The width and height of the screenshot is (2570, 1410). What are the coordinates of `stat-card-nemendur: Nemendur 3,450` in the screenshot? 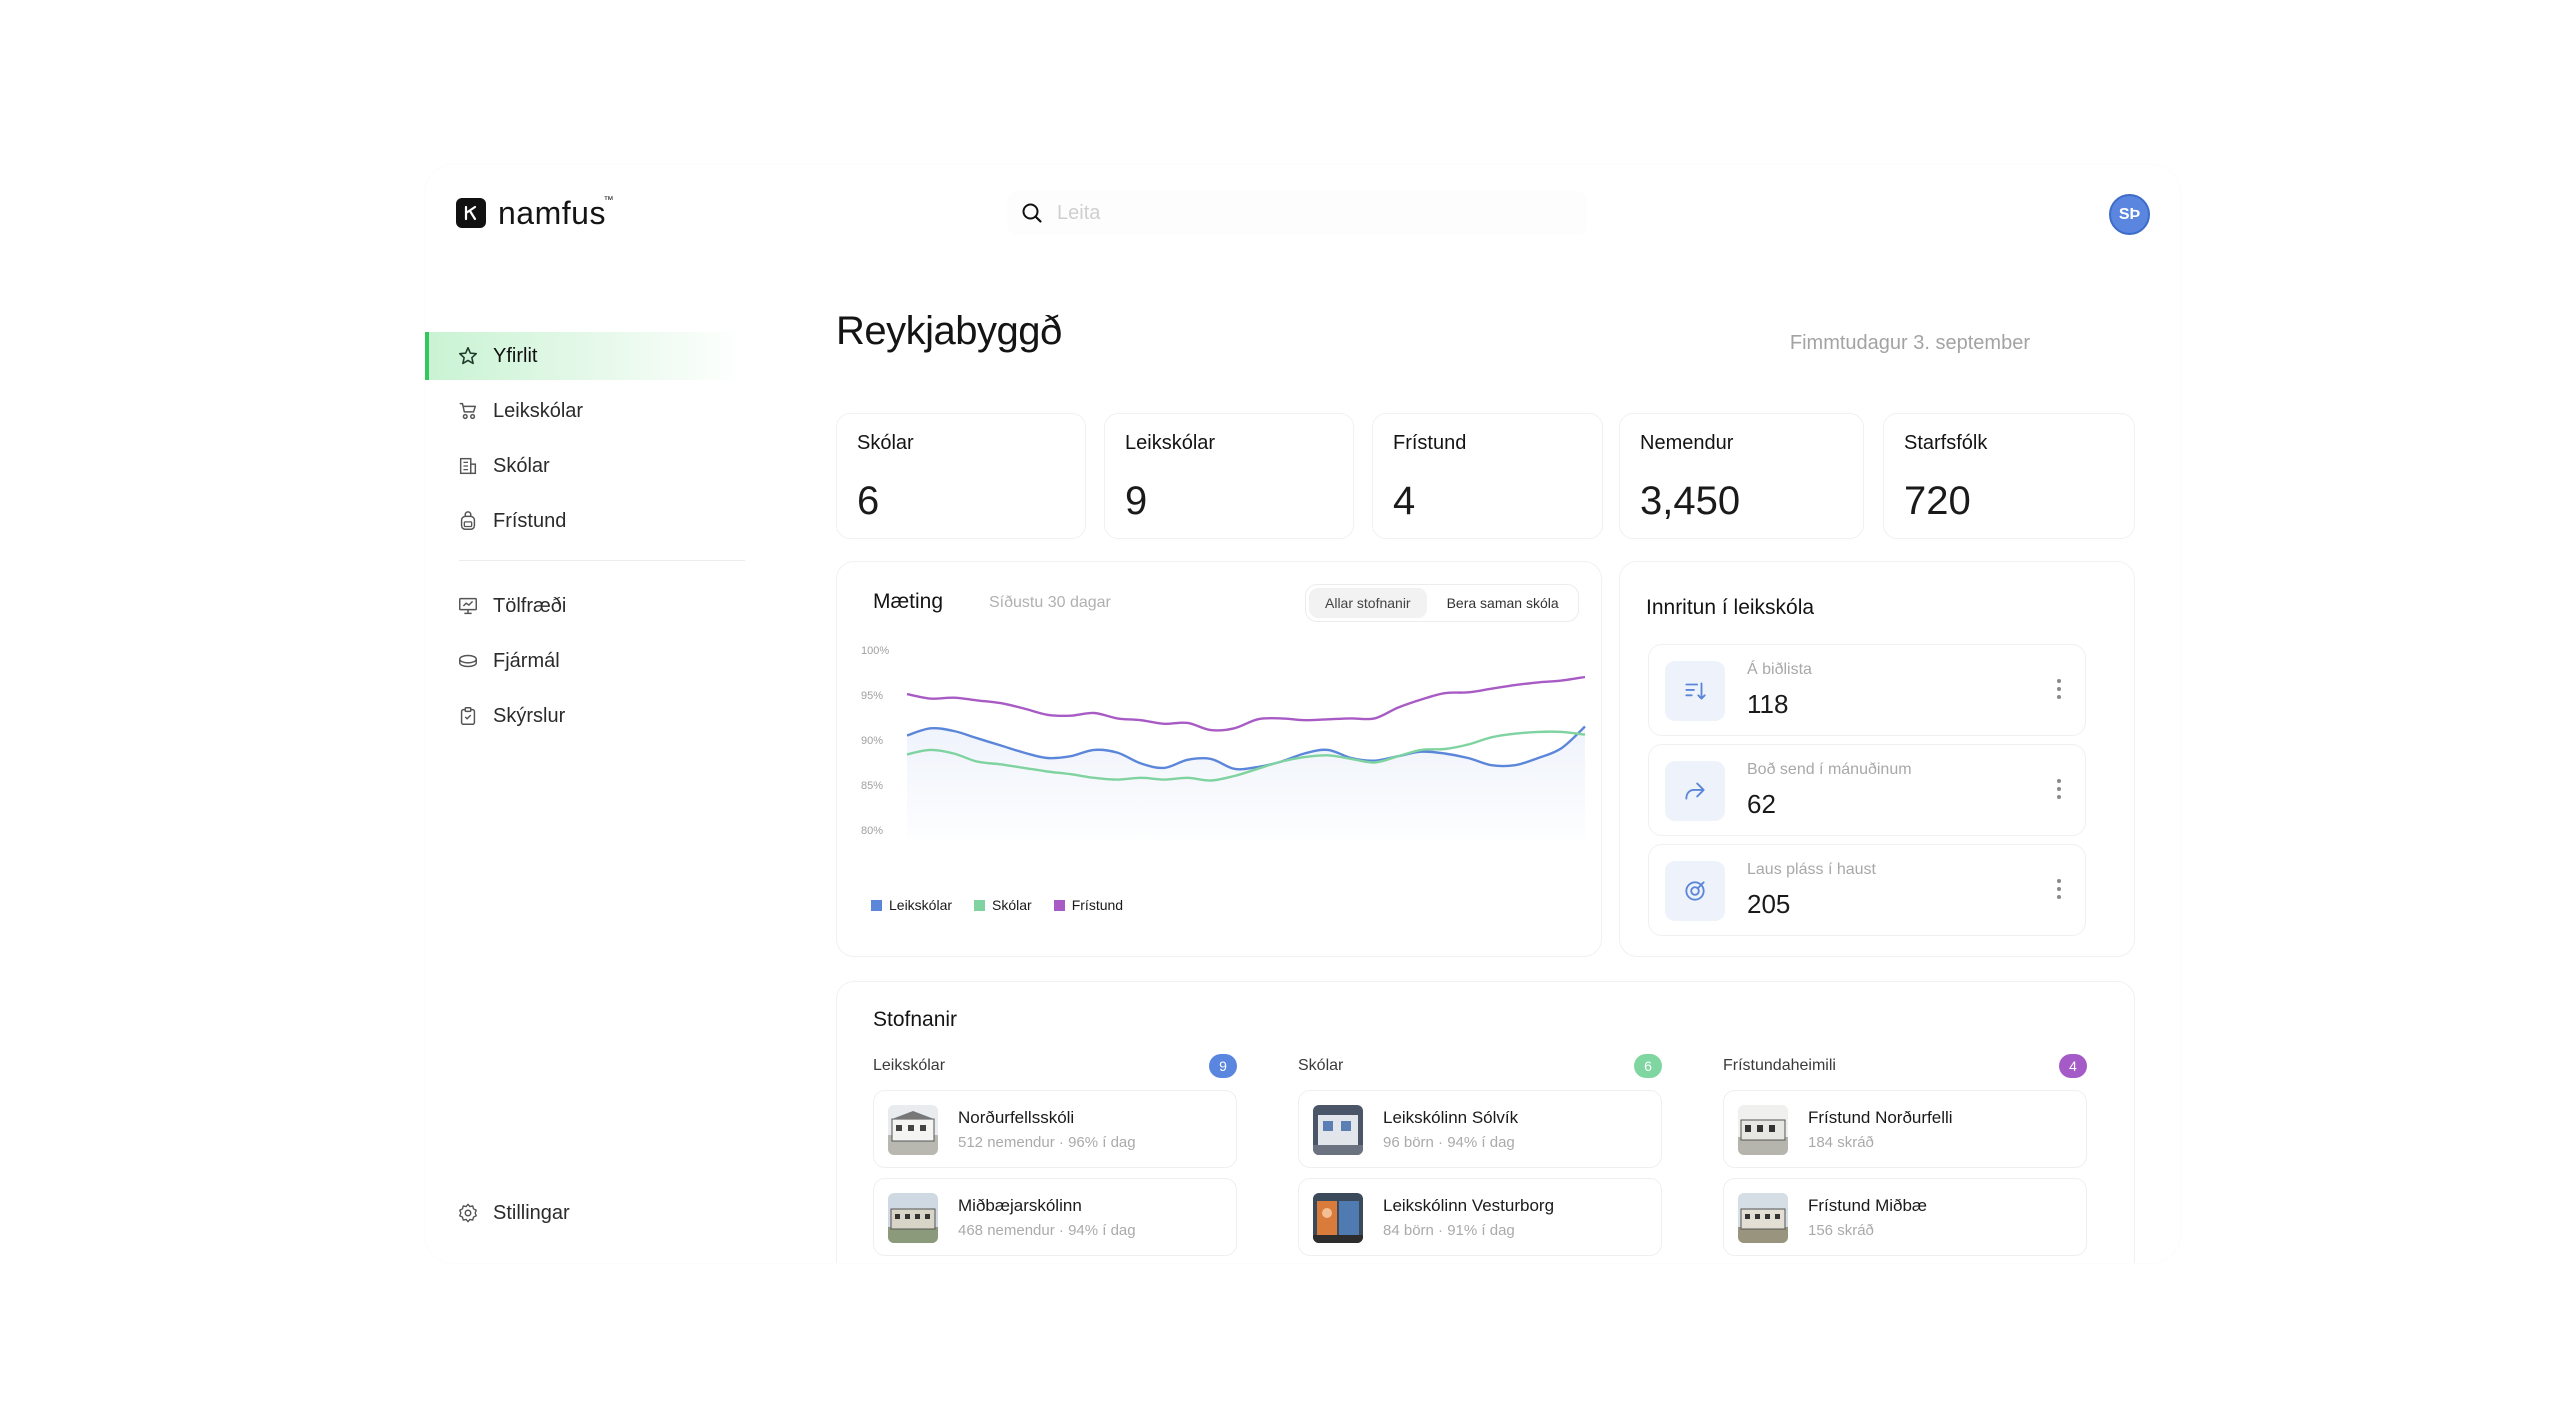 It's located at (1741, 476).